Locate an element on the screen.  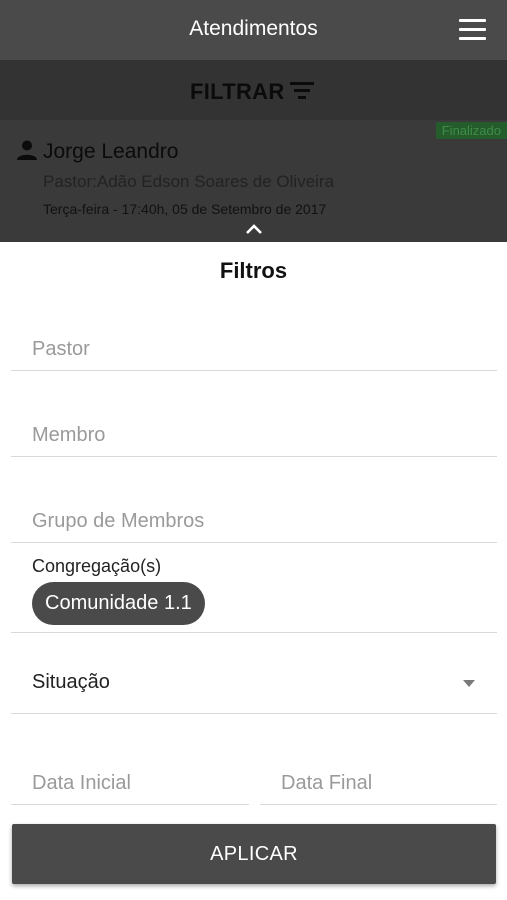
status-badge: Finalizado is located at coordinates (471, 130).